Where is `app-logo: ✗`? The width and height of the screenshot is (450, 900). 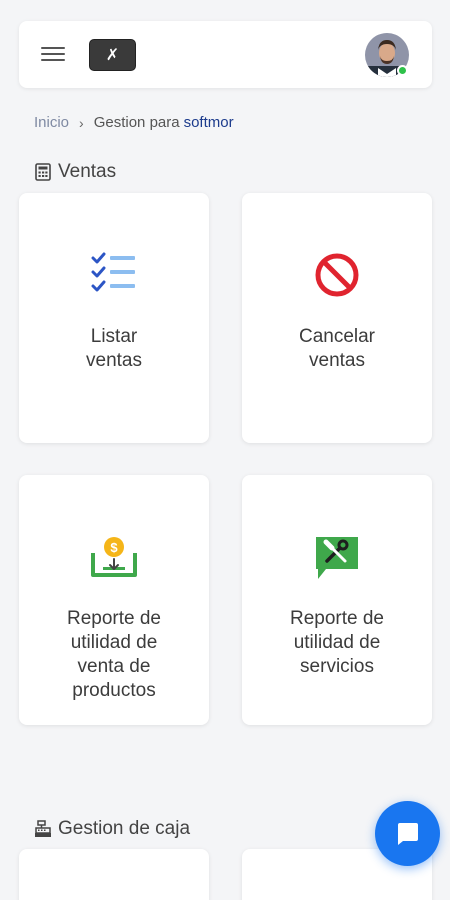
app-logo: ✗ is located at coordinates (112, 55).